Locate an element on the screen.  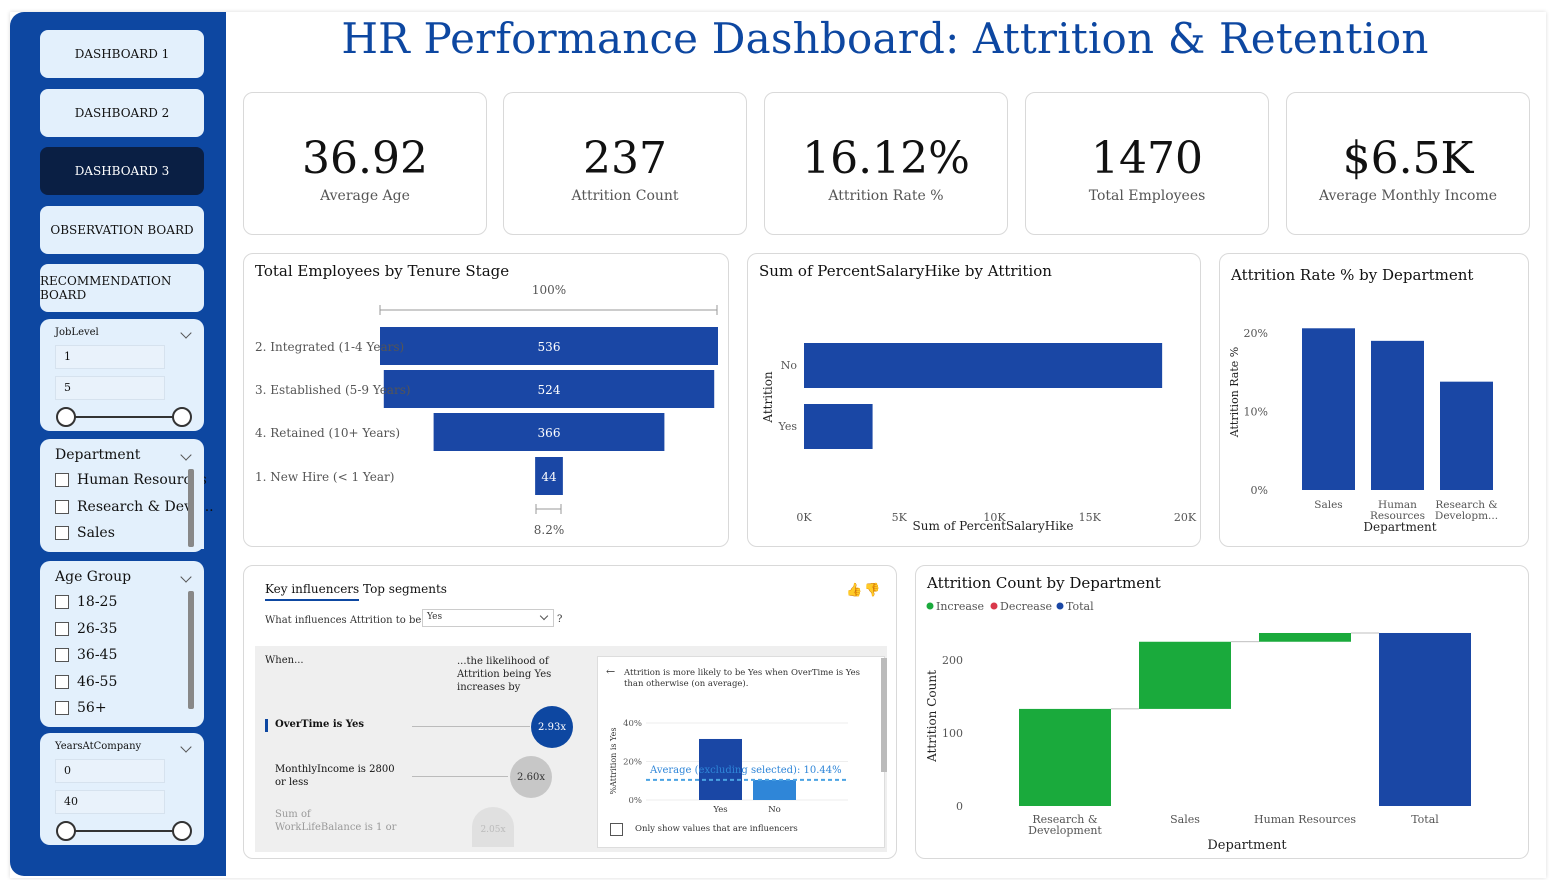
influencer-connector is located at coordinates (471, 726).